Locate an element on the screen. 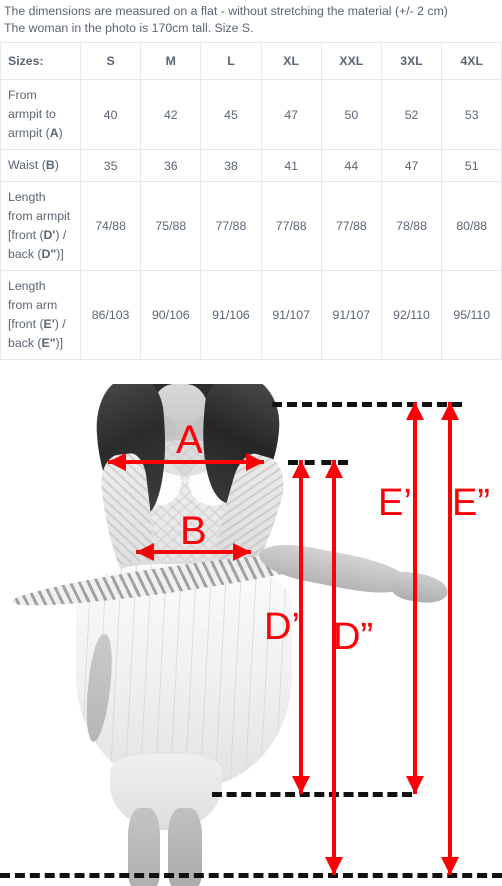  cell-r0-c2: 45 is located at coordinates (231, 114).